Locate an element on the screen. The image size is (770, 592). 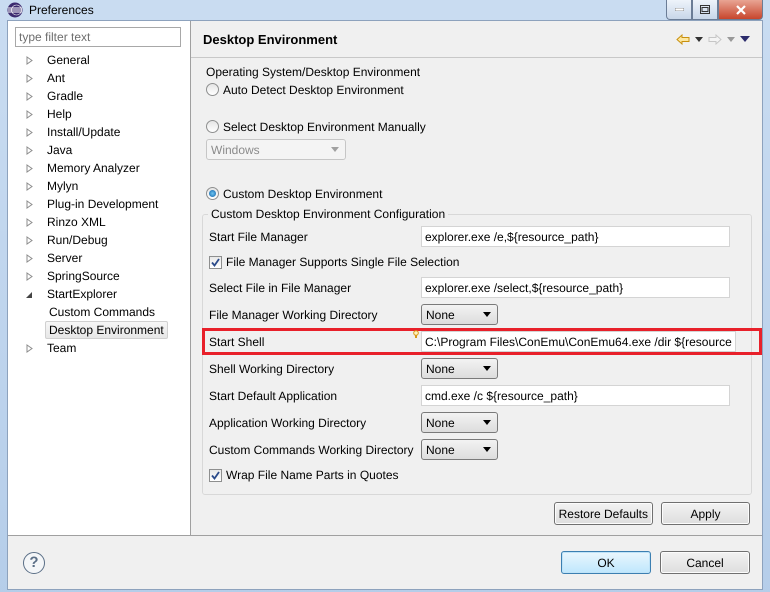
tree-item: Custom Commands is located at coordinates (102, 312).